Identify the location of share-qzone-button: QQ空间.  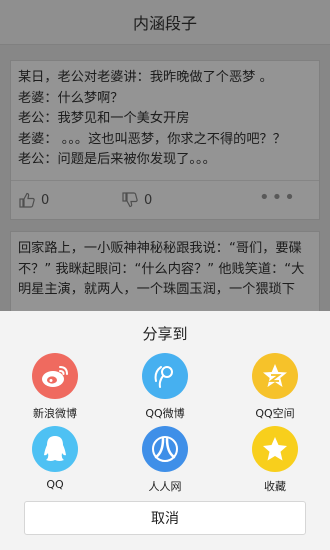
(275, 387).